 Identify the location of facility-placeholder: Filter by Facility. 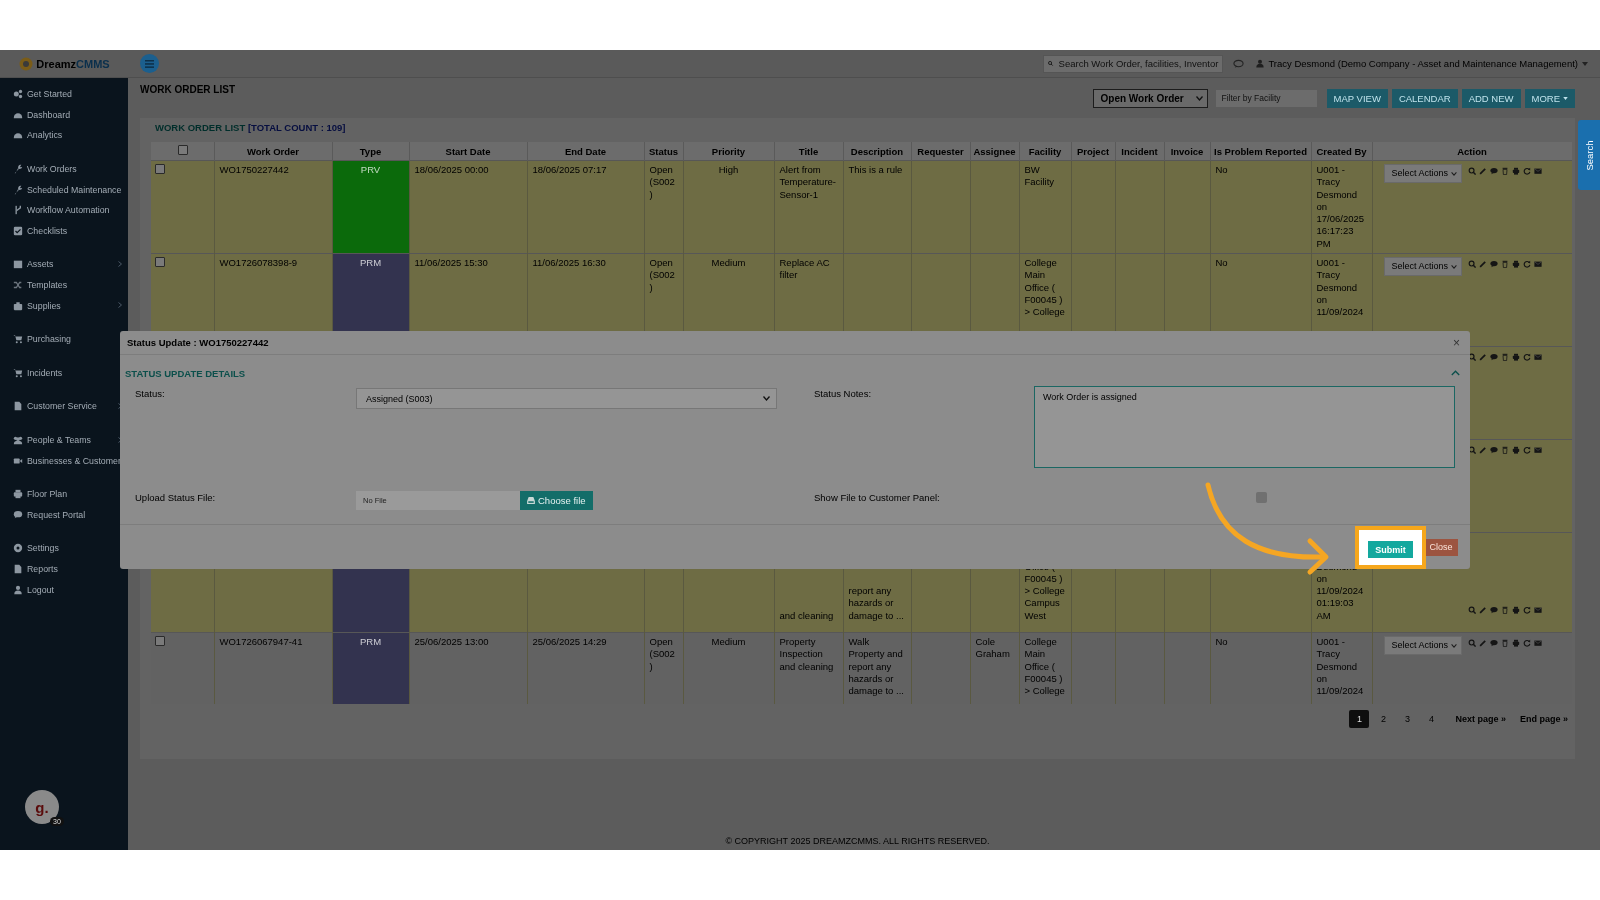
(1251, 98).